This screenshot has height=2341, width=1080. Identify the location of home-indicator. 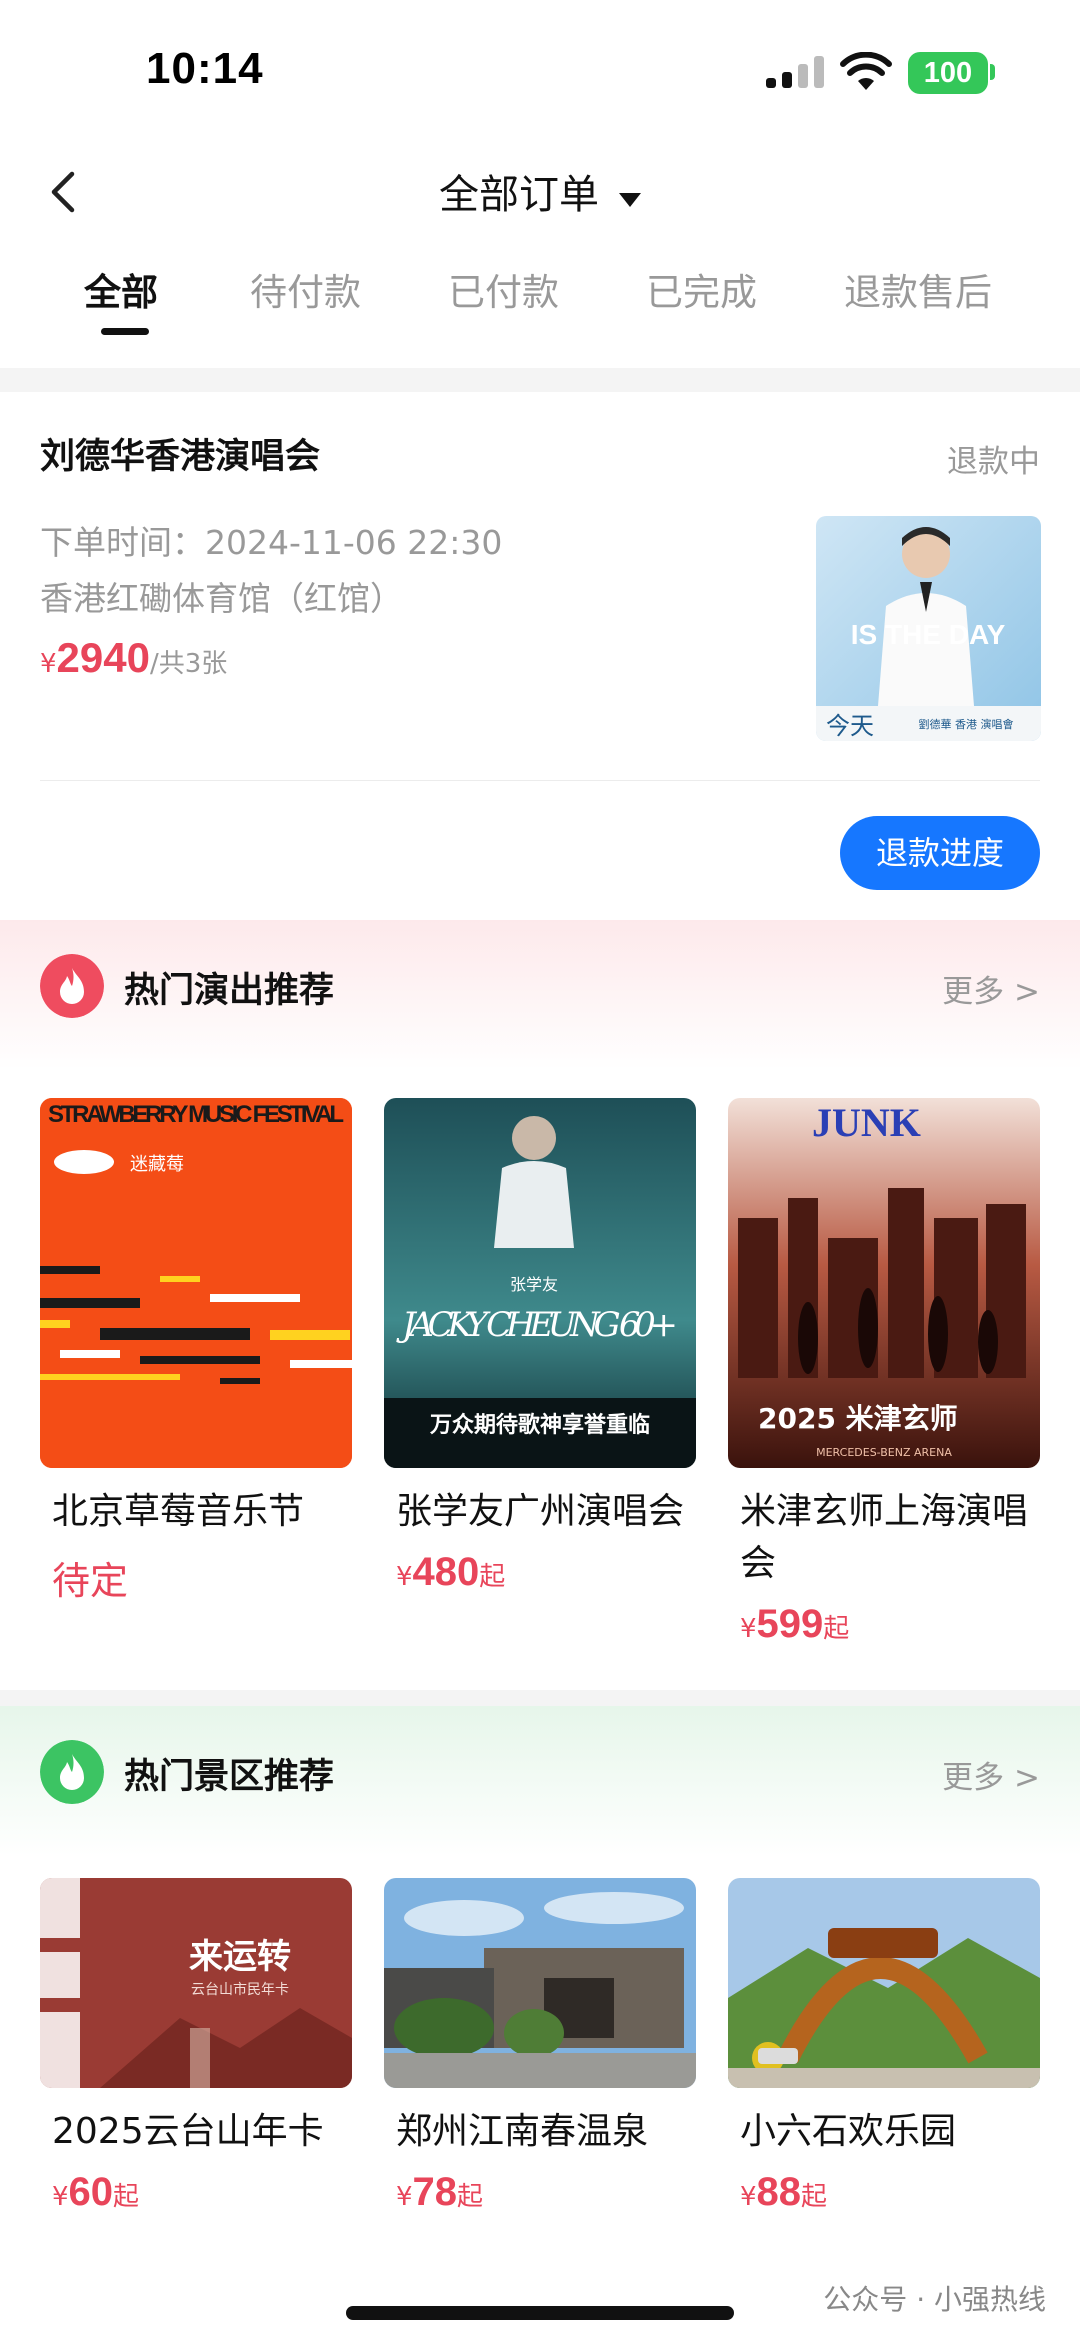
(540, 2313).